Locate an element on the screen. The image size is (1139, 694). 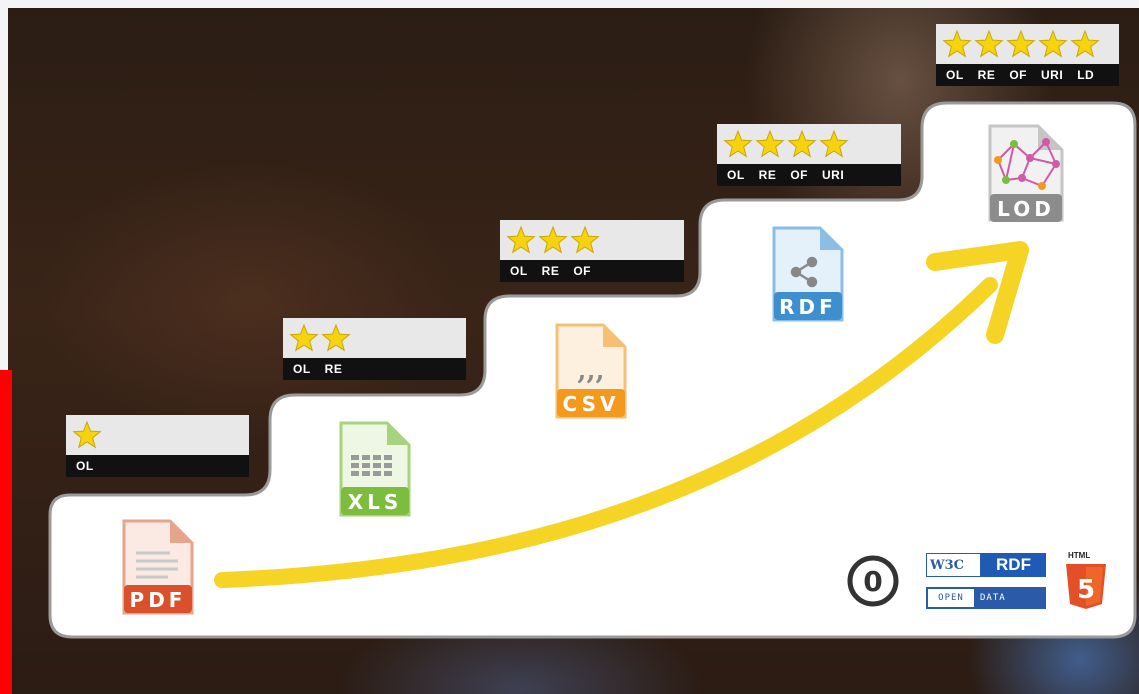
badge-level-1: OL is located at coordinates (157, 446).